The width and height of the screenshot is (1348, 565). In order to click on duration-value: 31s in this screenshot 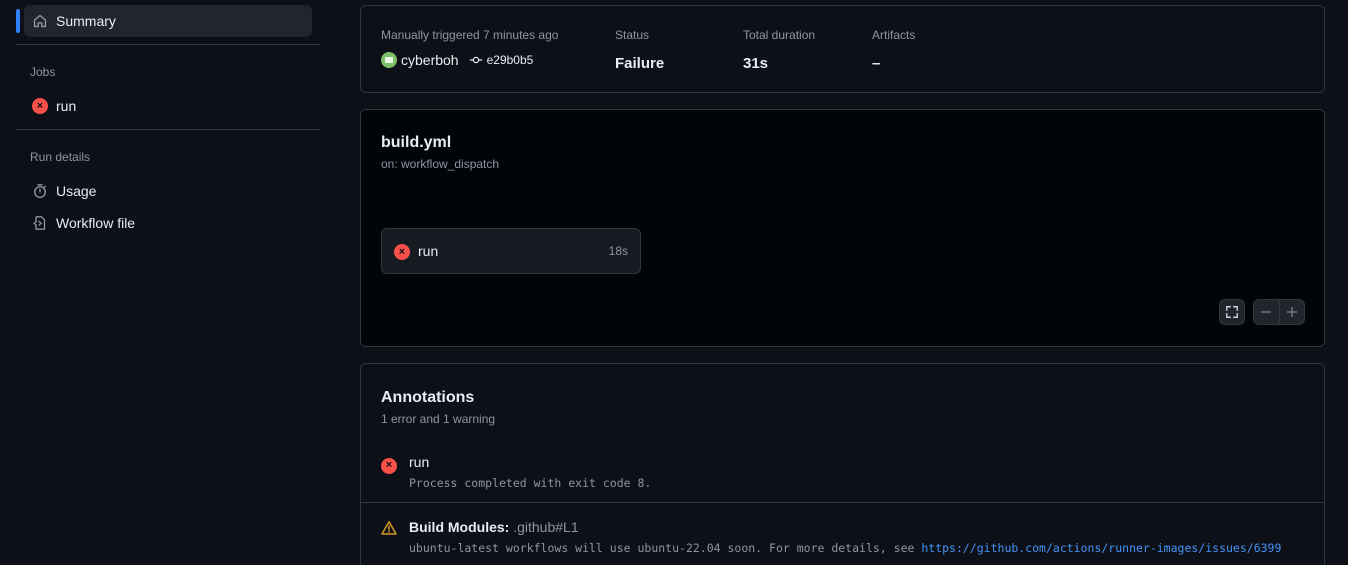, I will do `click(756, 63)`.